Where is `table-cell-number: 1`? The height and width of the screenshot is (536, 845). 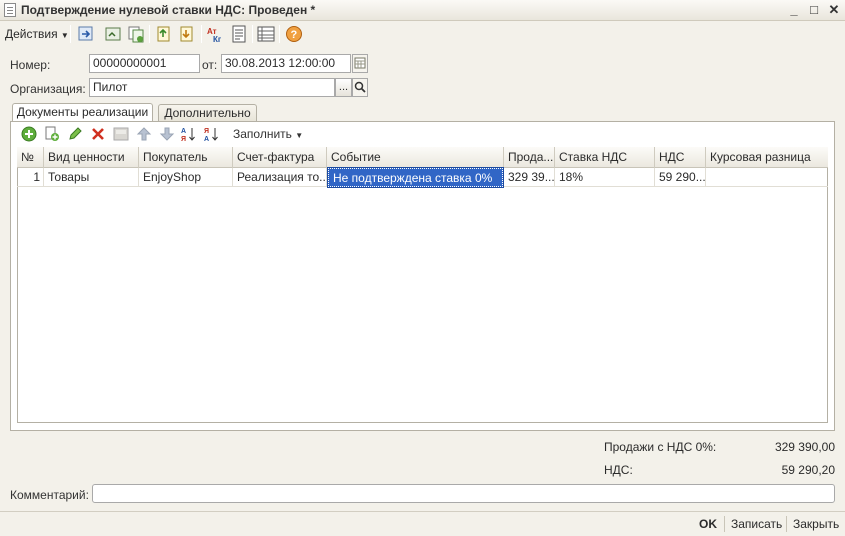
table-cell-number: 1 is located at coordinates (30, 177).